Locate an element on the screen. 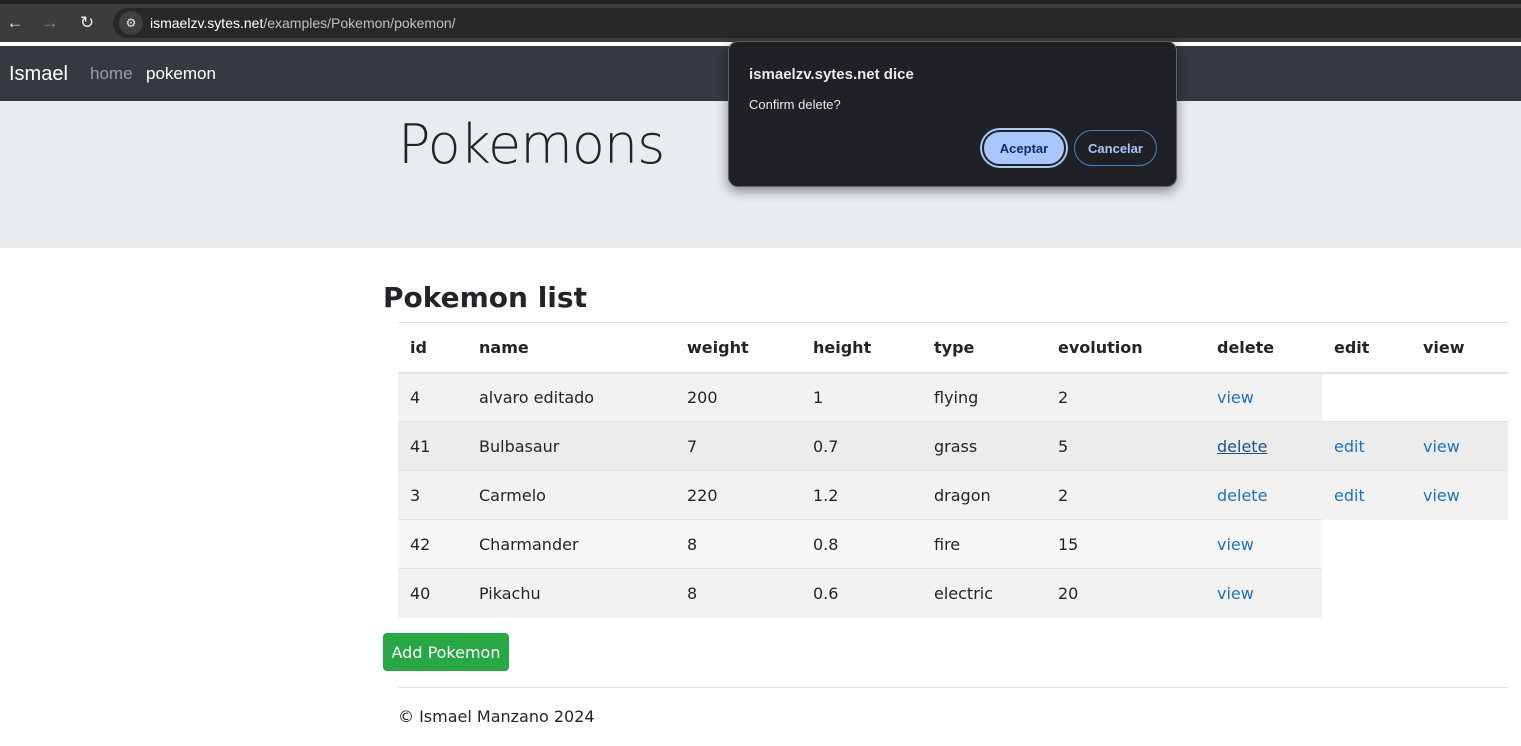  navbar-brand: Ismael is located at coordinates (38, 74).